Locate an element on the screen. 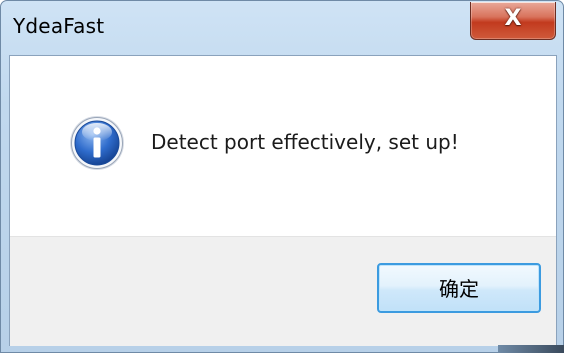 This screenshot has width=564, height=353. ok-button-label: 确定 is located at coordinates (459, 289).